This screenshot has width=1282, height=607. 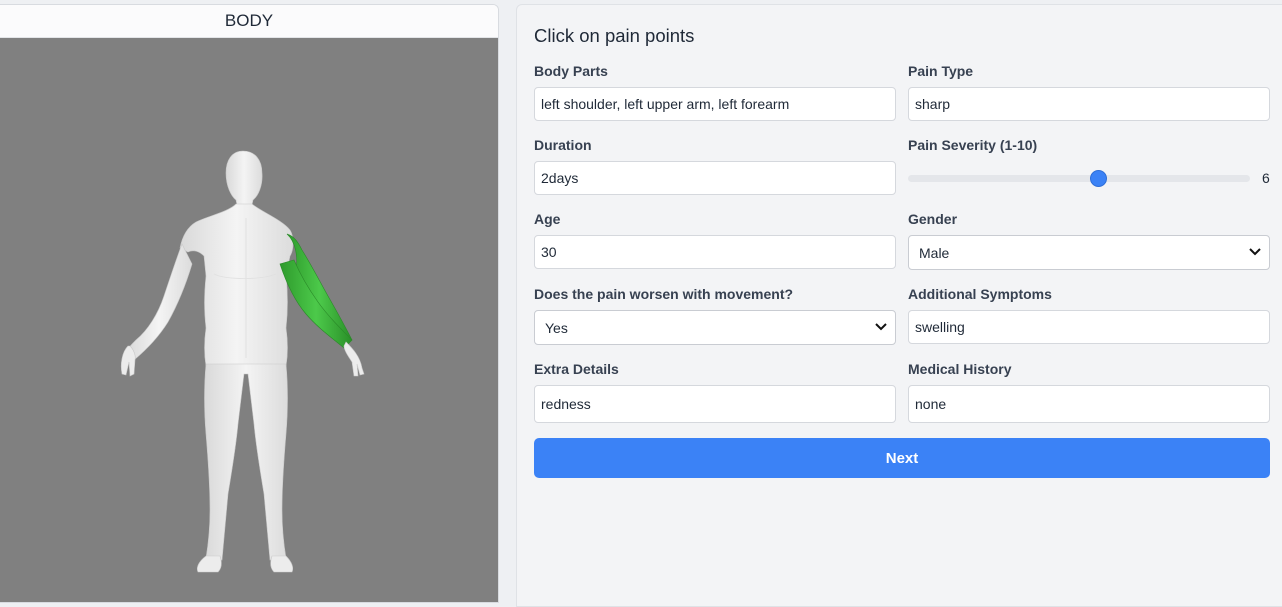 What do you see at coordinates (973, 145) in the screenshot?
I see `pain-severity-label: Pain Severity (1-10)` at bounding box center [973, 145].